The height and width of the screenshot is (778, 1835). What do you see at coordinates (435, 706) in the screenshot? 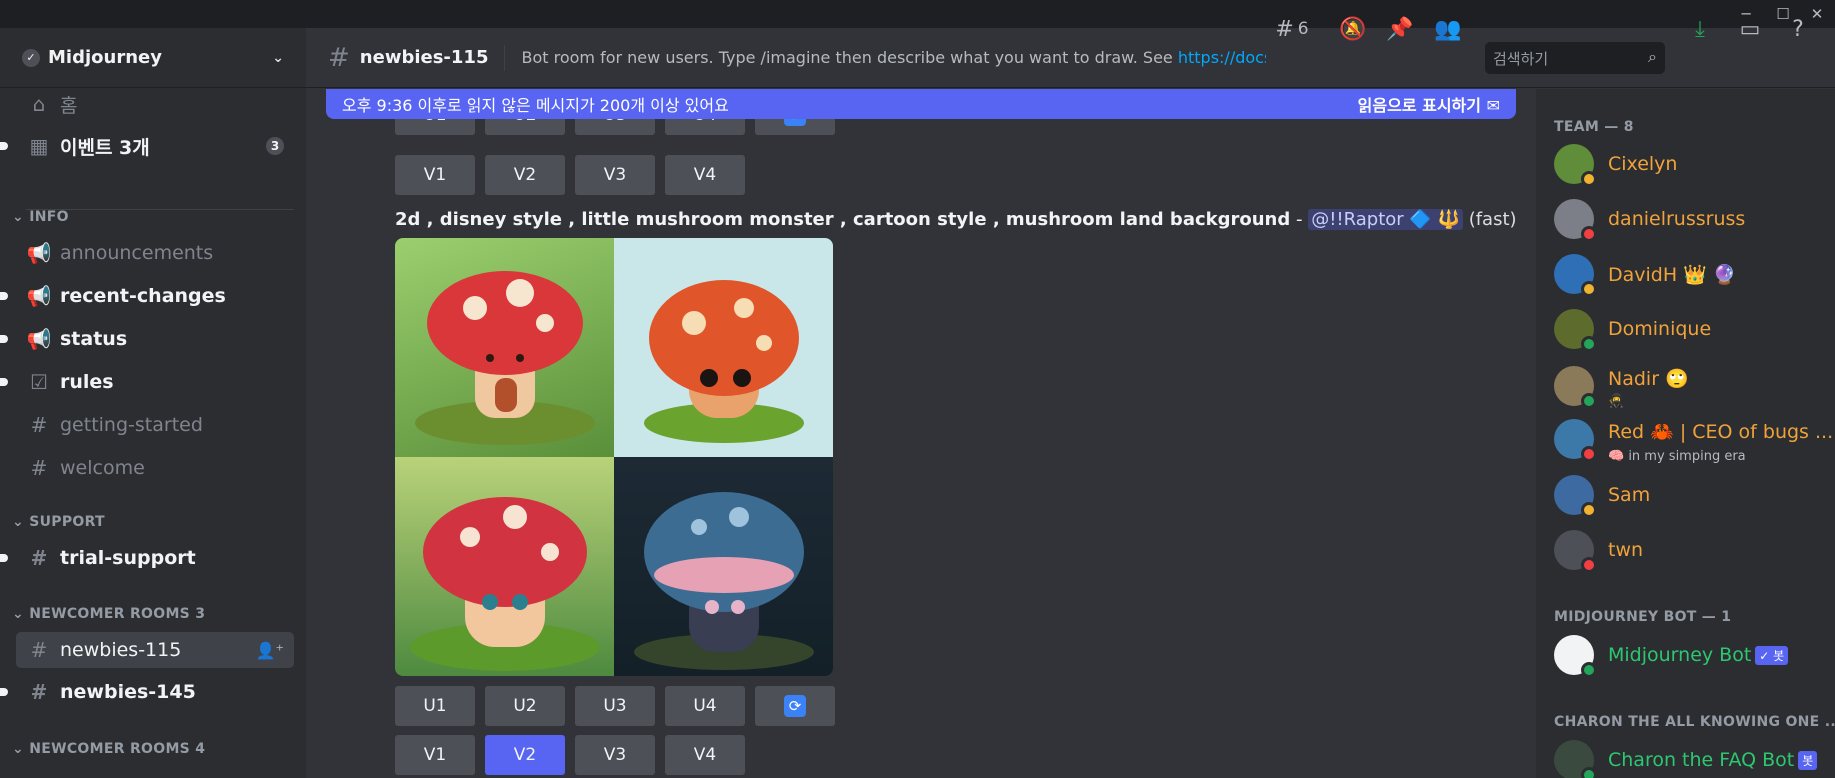
I see `upscale-1-button: U1` at bounding box center [435, 706].